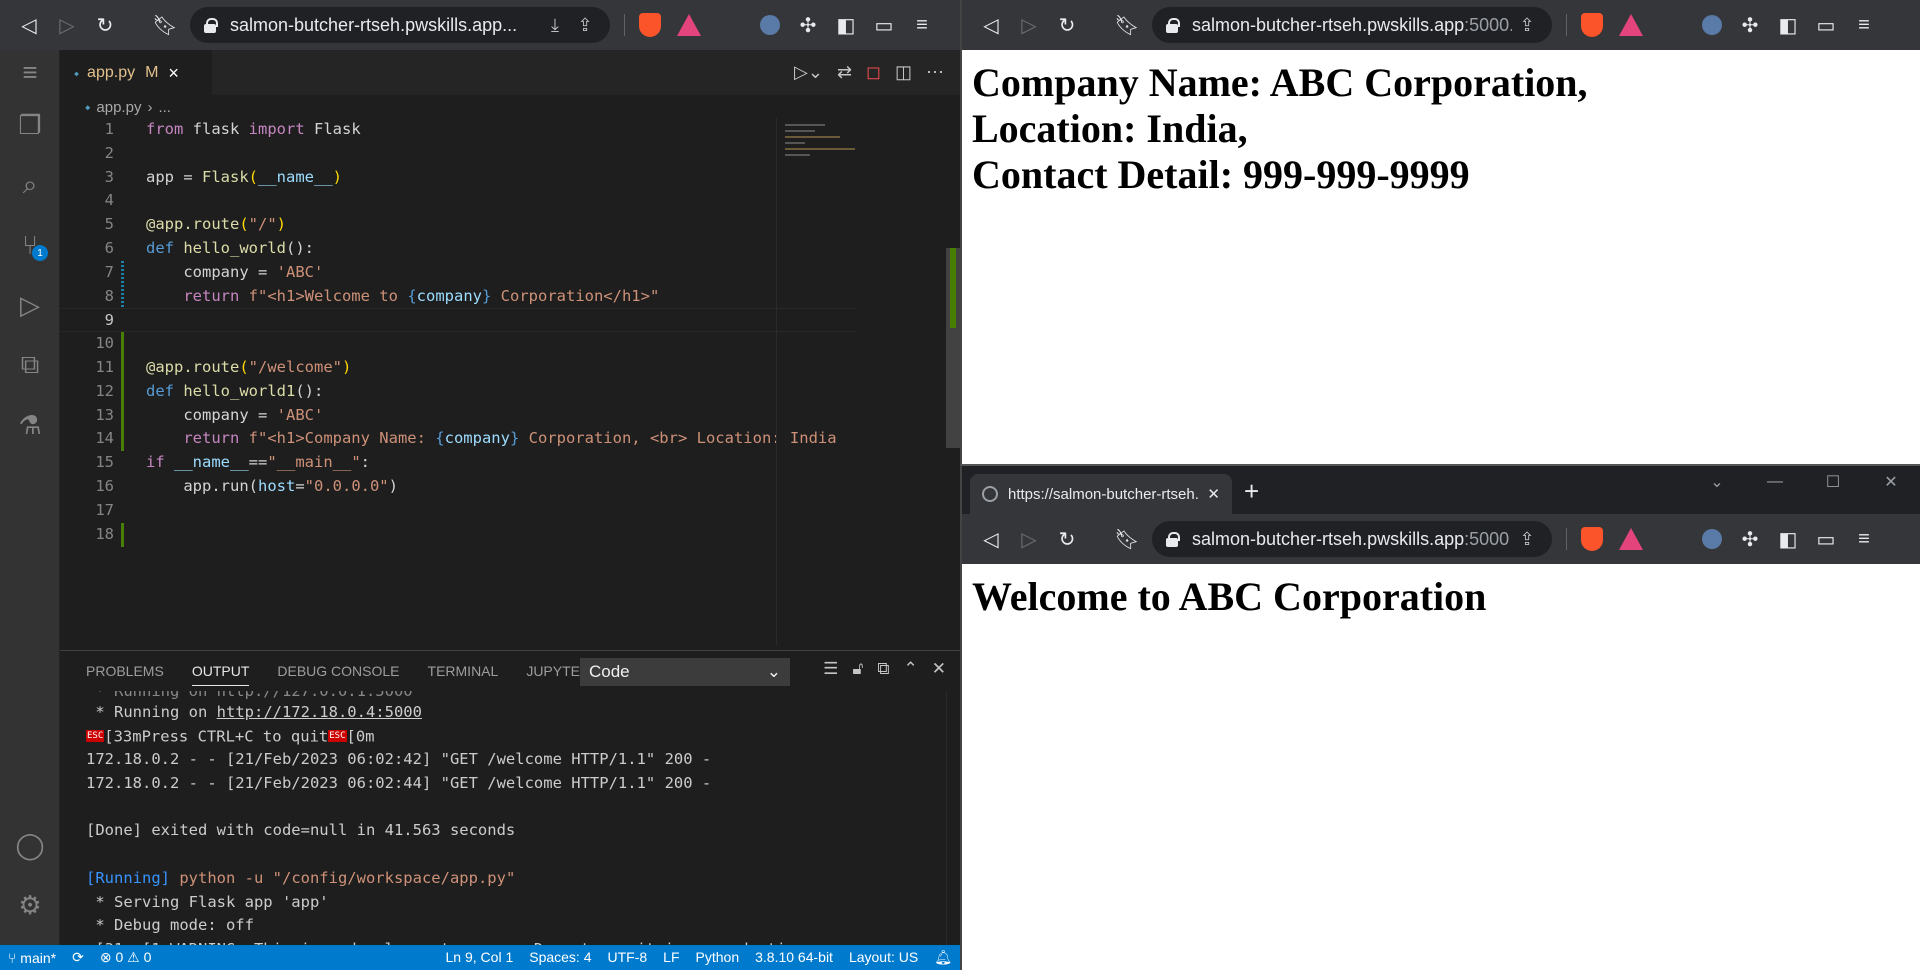 The height and width of the screenshot is (970, 1920). I want to click on tab-debug-console: DEBUG CONSOLE, so click(338, 671).